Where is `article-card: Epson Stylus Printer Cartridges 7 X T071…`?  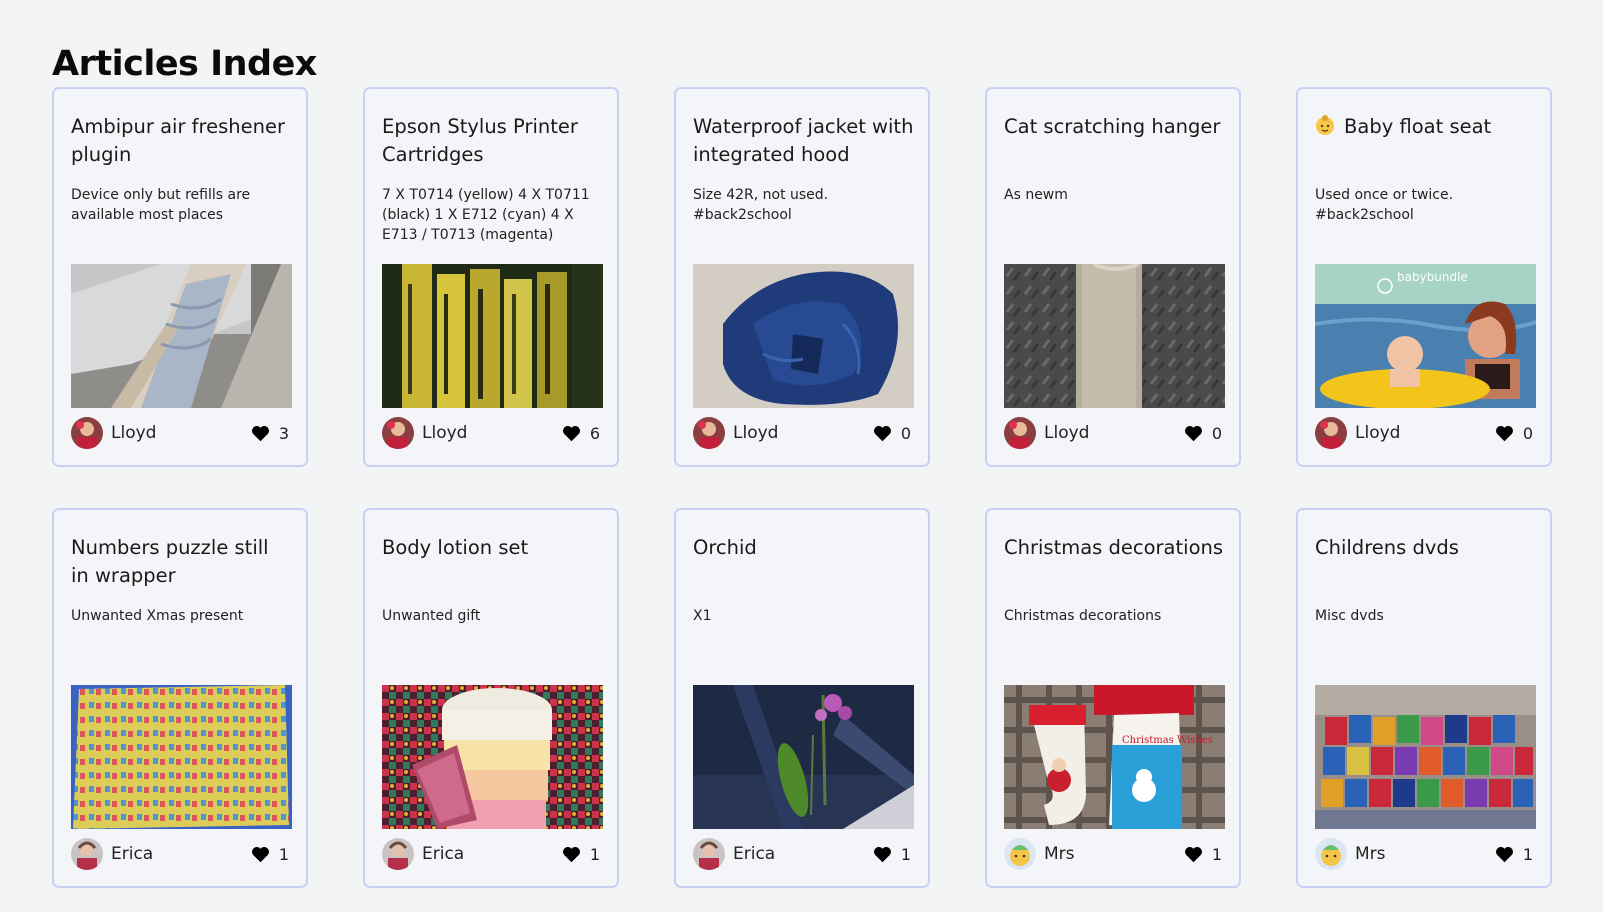
article-card: Epson Stylus Printer Cartridges 7 X T071… is located at coordinates (491, 277).